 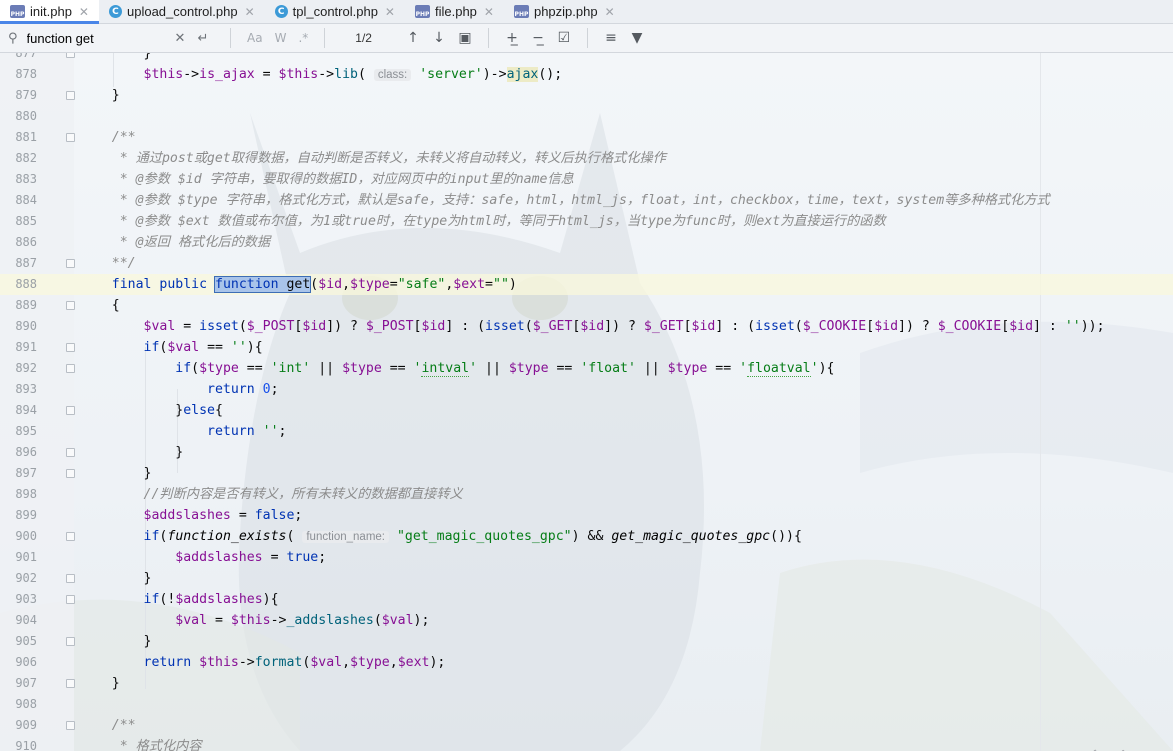 What do you see at coordinates (363, 38) in the screenshot?
I see `match-count: 1/2` at bounding box center [363, 38].